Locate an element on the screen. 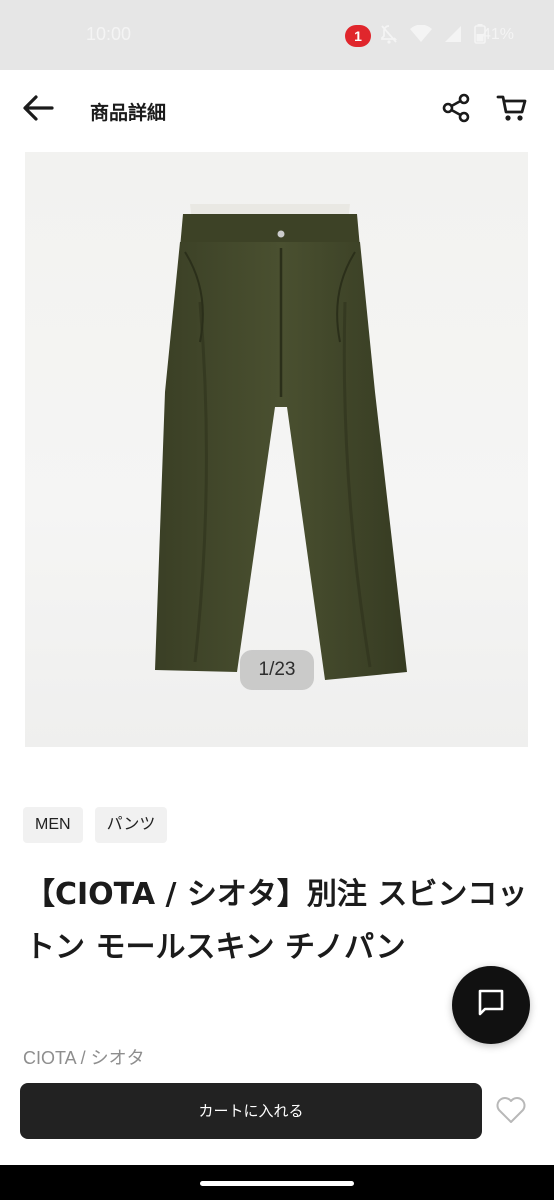  status-time: 10:00 is located at coordinates (109, 34).